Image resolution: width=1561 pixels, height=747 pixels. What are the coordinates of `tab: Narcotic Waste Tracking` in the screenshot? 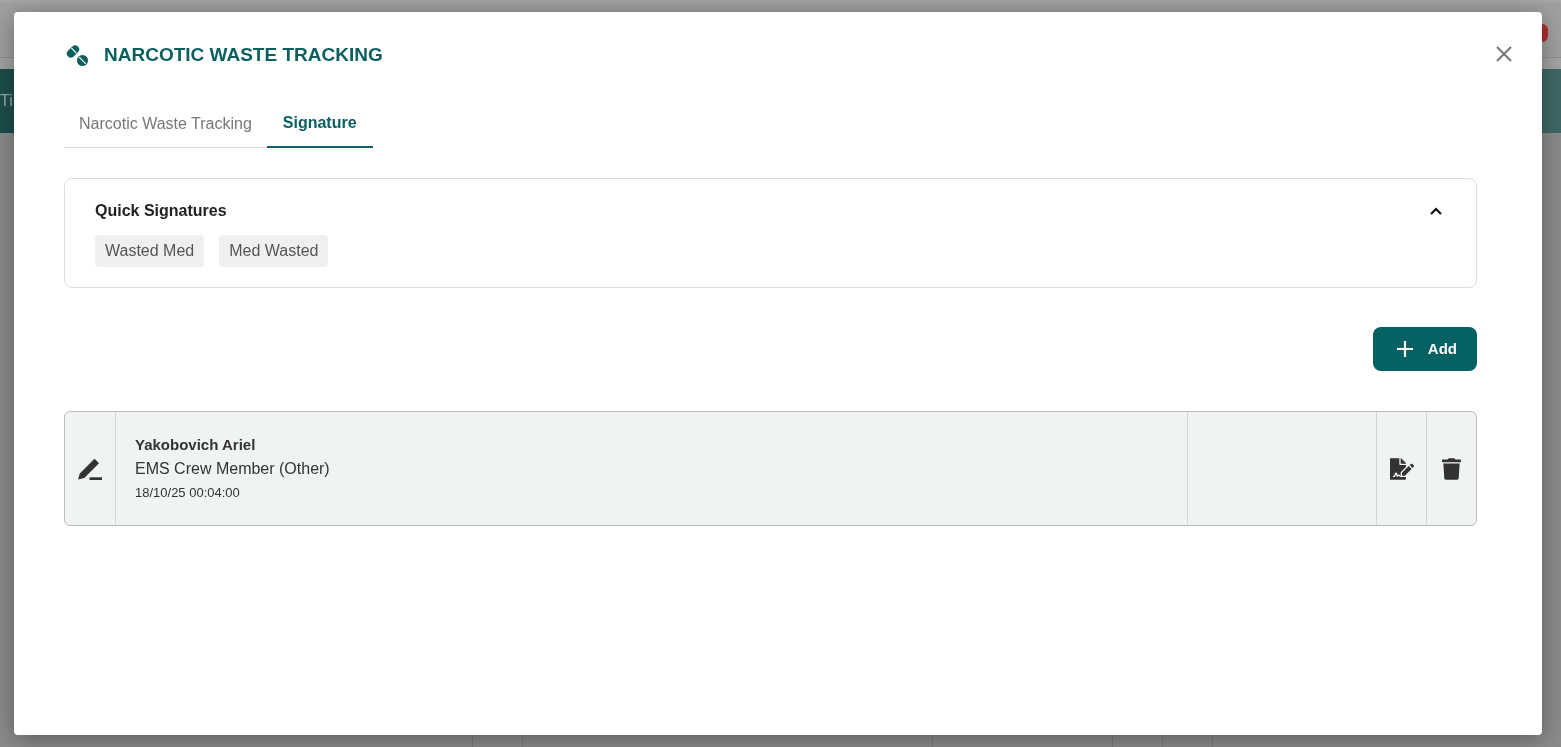 It's located at (165, 124).